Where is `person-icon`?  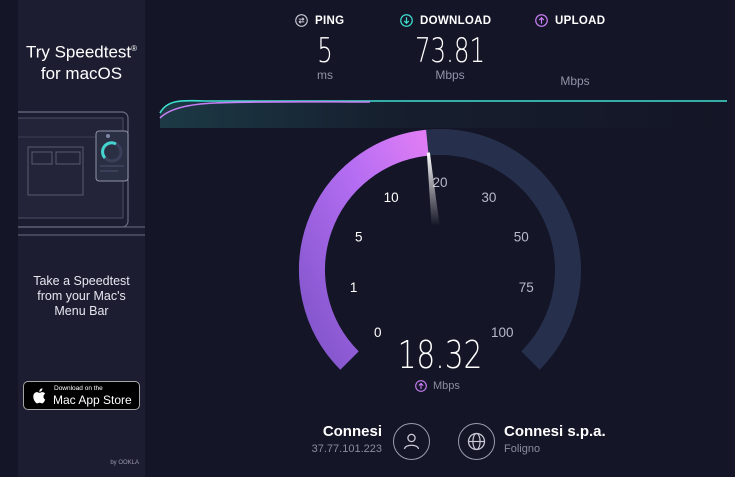
person-icon is located at coordinates (411, 441).